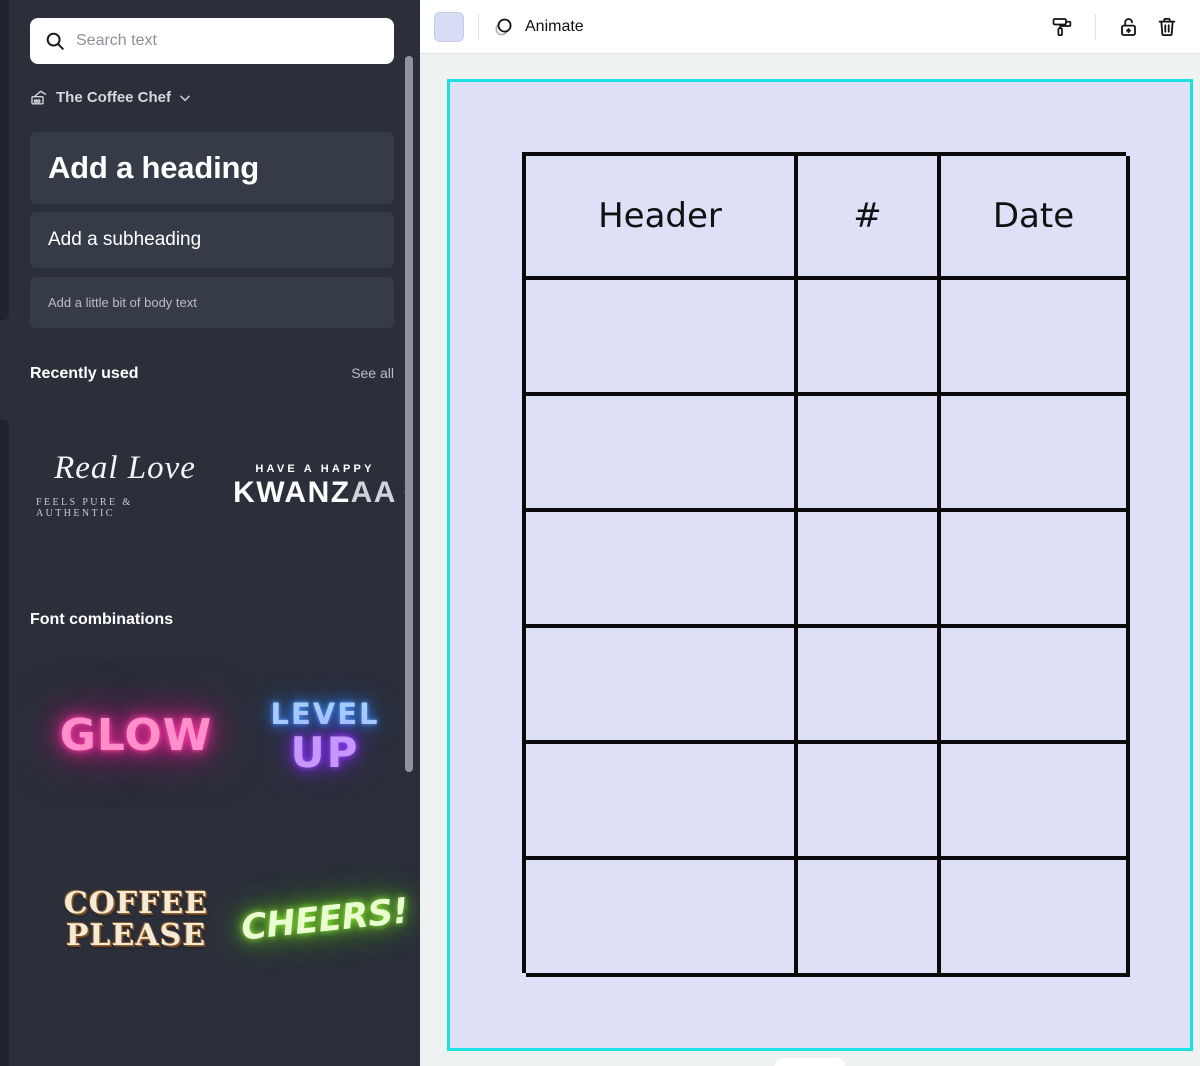 Image resolution: width=1200 pixels, height=1066 pixels. I want to click on font-combinations-header: Font combinations, so click(212, 620).